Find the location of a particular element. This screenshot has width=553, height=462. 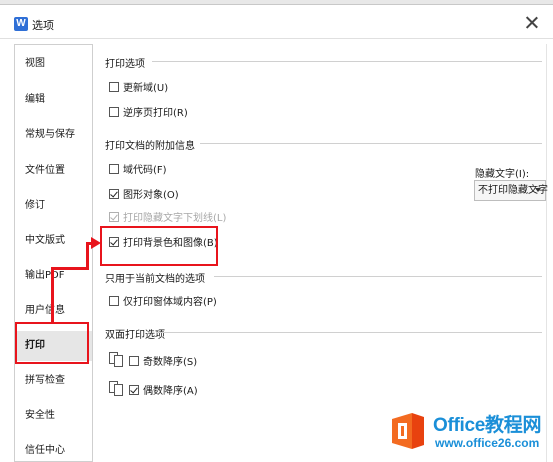

even-reverse-option: 偶数降序(A) is located at coordinates (153, 389).